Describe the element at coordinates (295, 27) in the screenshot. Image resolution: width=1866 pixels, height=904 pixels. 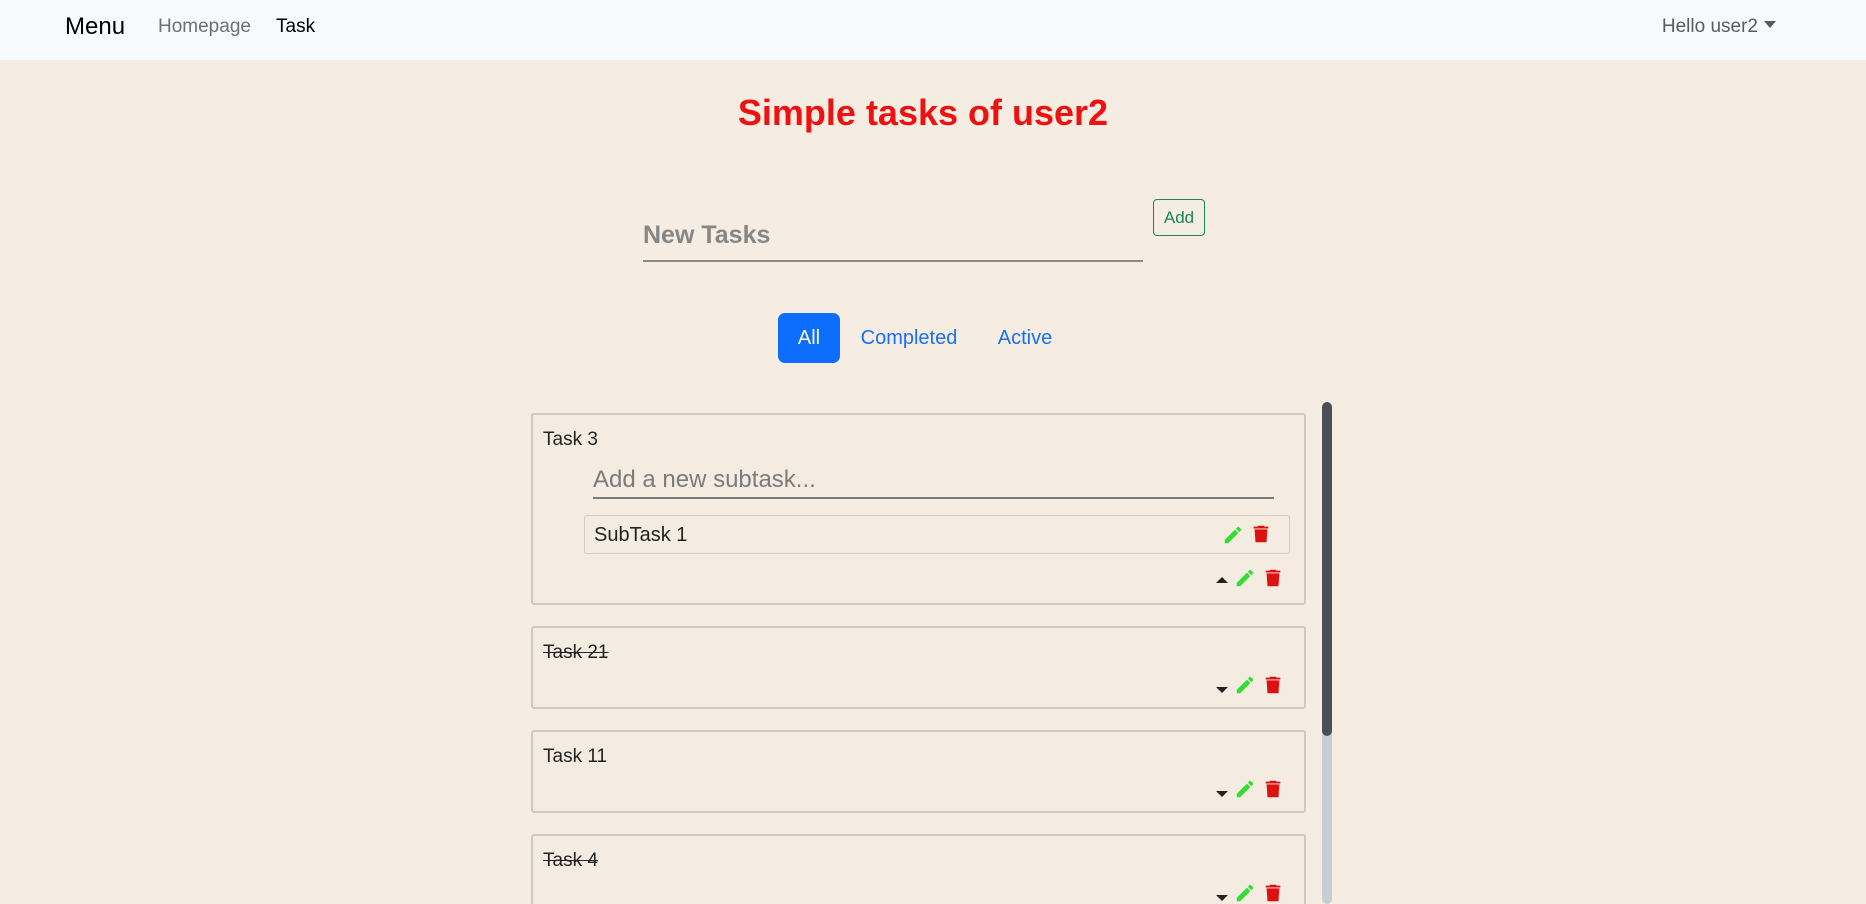
I see `nav-link-task: Task` at that location.